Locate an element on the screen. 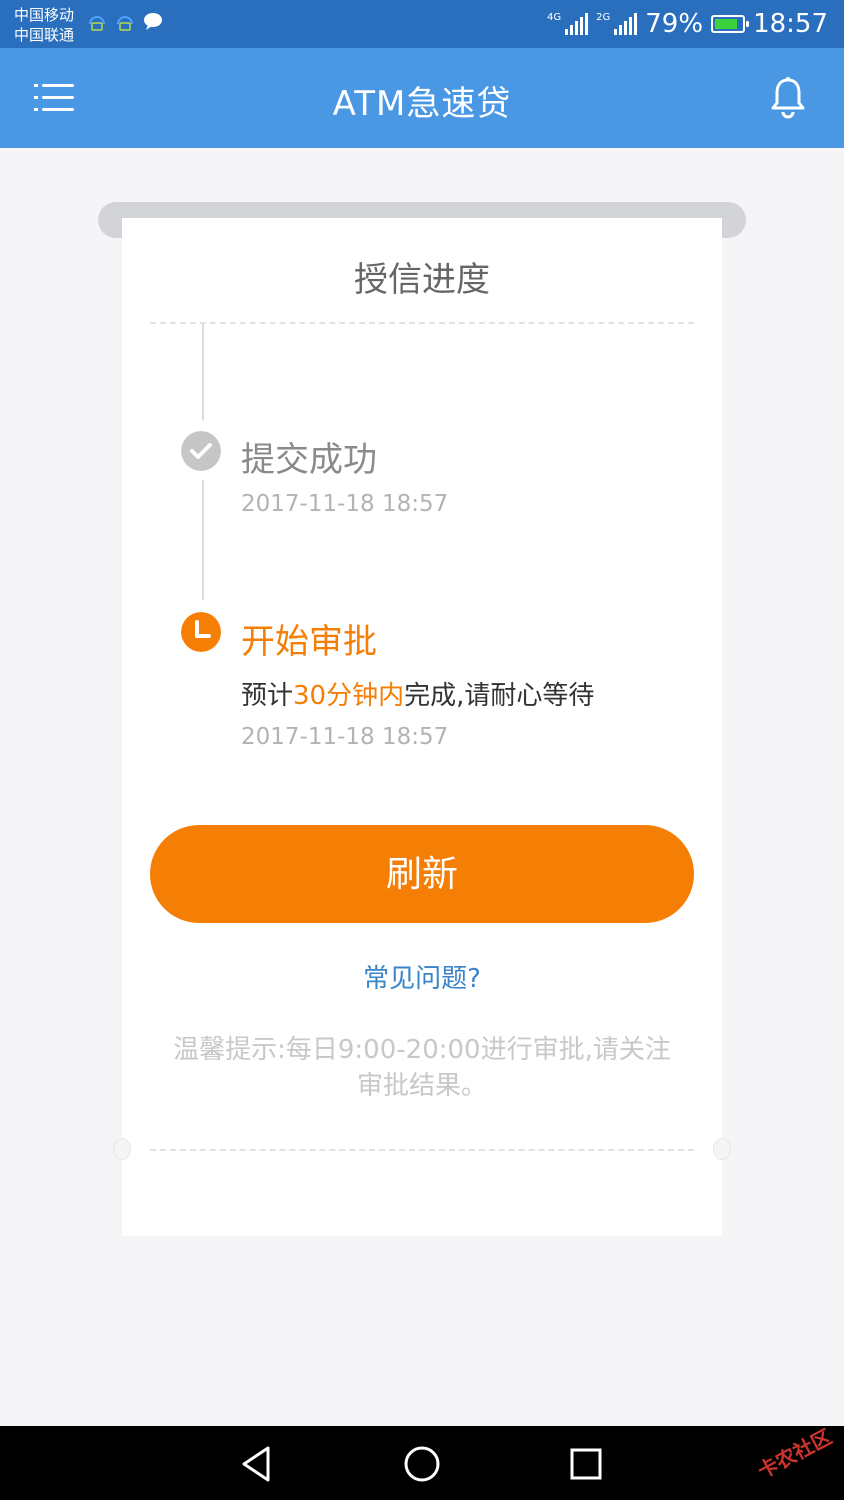 The image size is (844, 1500). back-triangle-icon is located at coordinates (258, 1464).